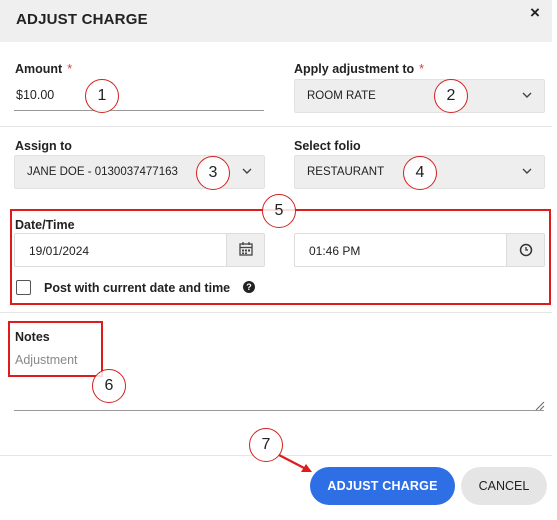 The width and height of the screenshot is (557, 520). I want to click on resize-handle-icon, so click(540, 407).